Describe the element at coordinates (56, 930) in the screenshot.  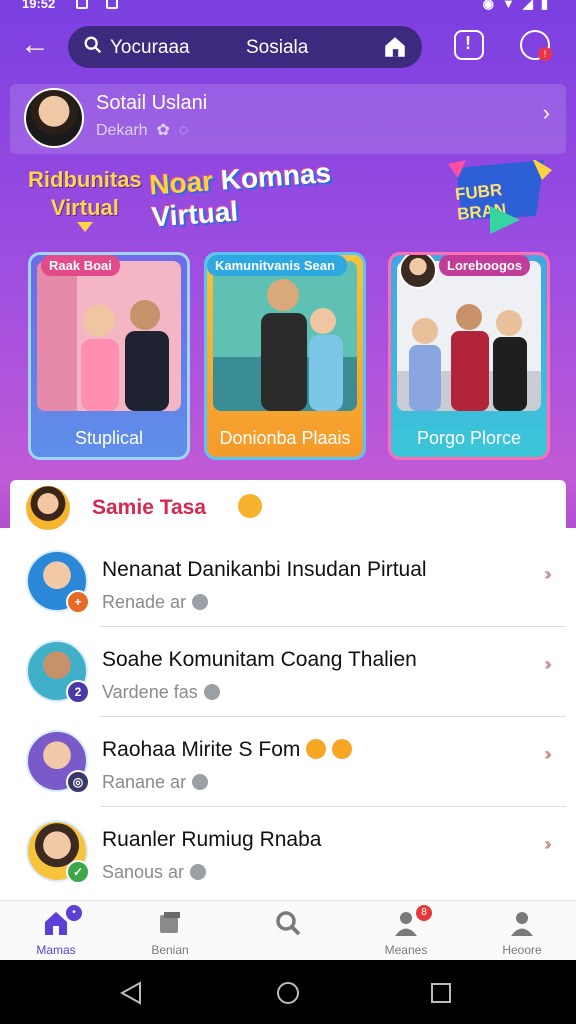
I see `nav-item-home: • Mamas` at that location.